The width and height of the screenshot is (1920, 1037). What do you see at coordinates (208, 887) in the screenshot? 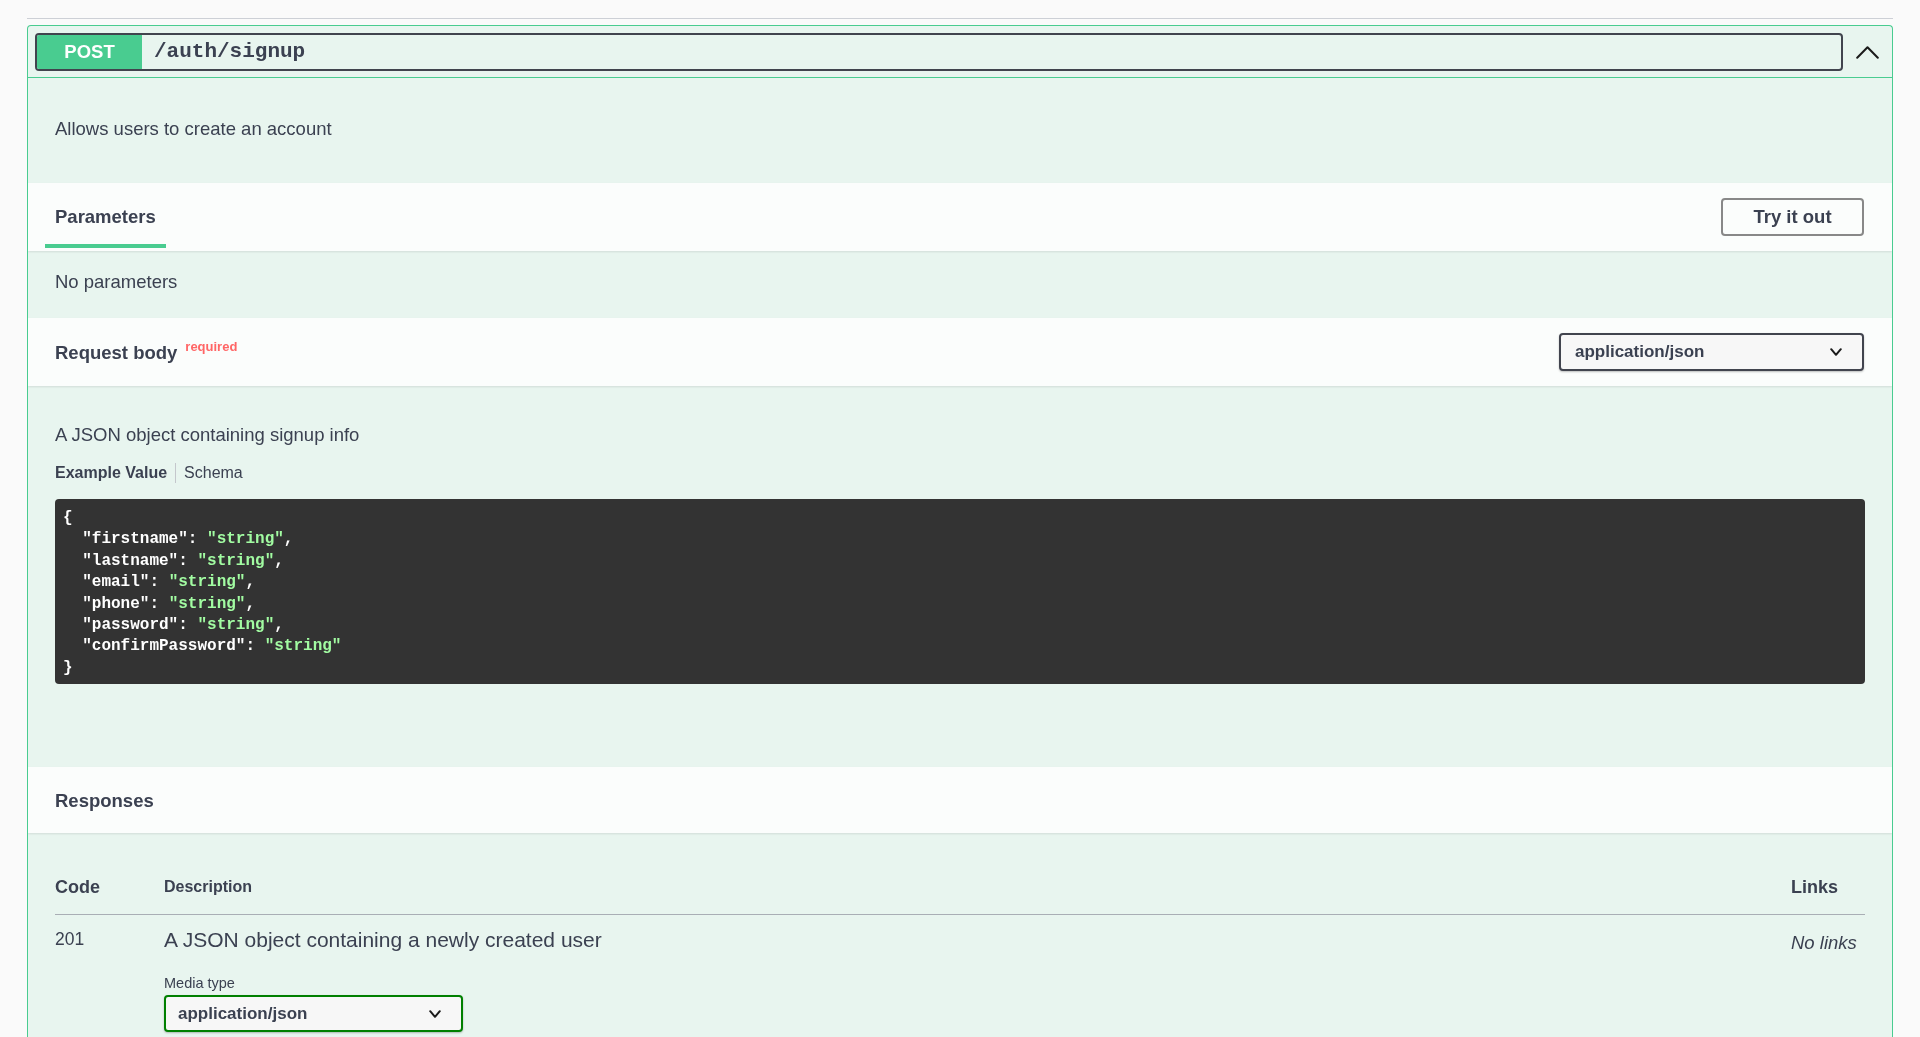
I see `column-header: Description` at bounding box center [208, 887].